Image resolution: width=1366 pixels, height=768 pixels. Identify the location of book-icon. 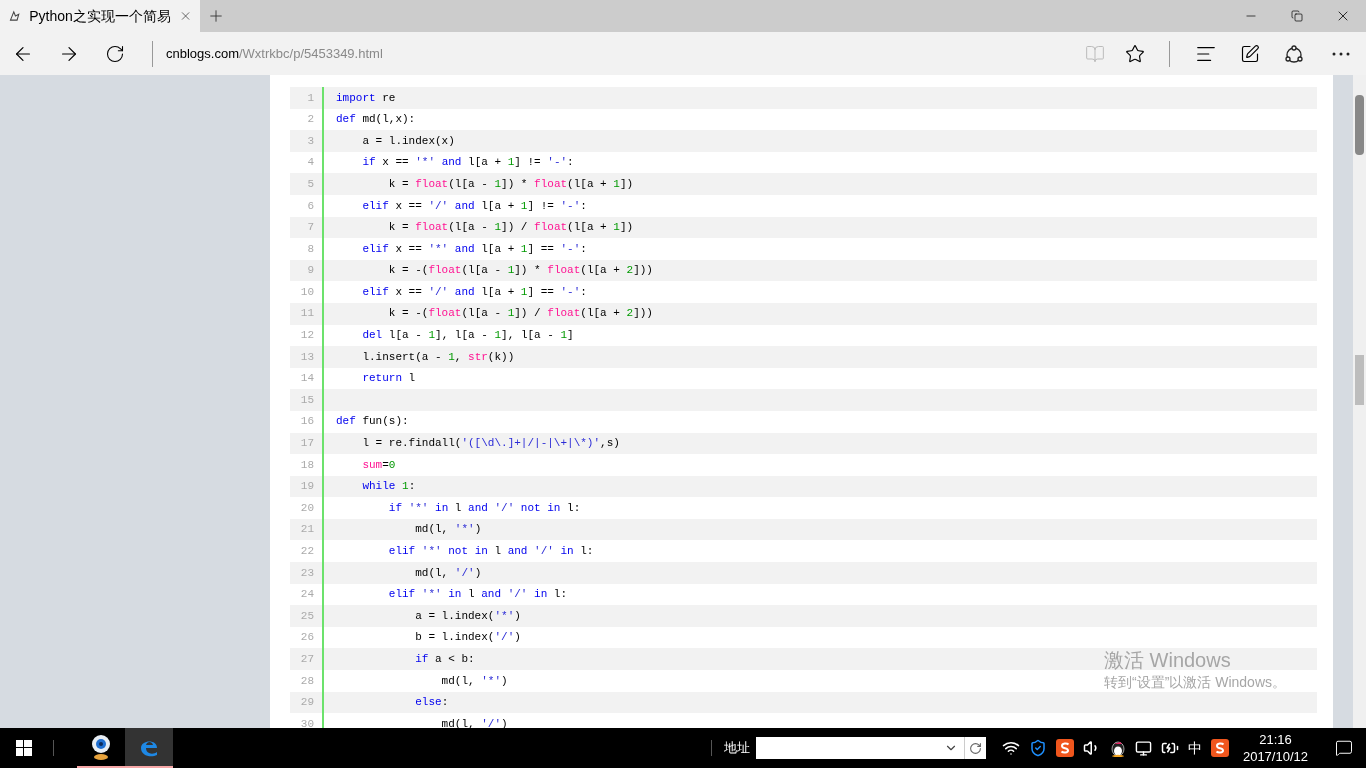
(1095, 53).